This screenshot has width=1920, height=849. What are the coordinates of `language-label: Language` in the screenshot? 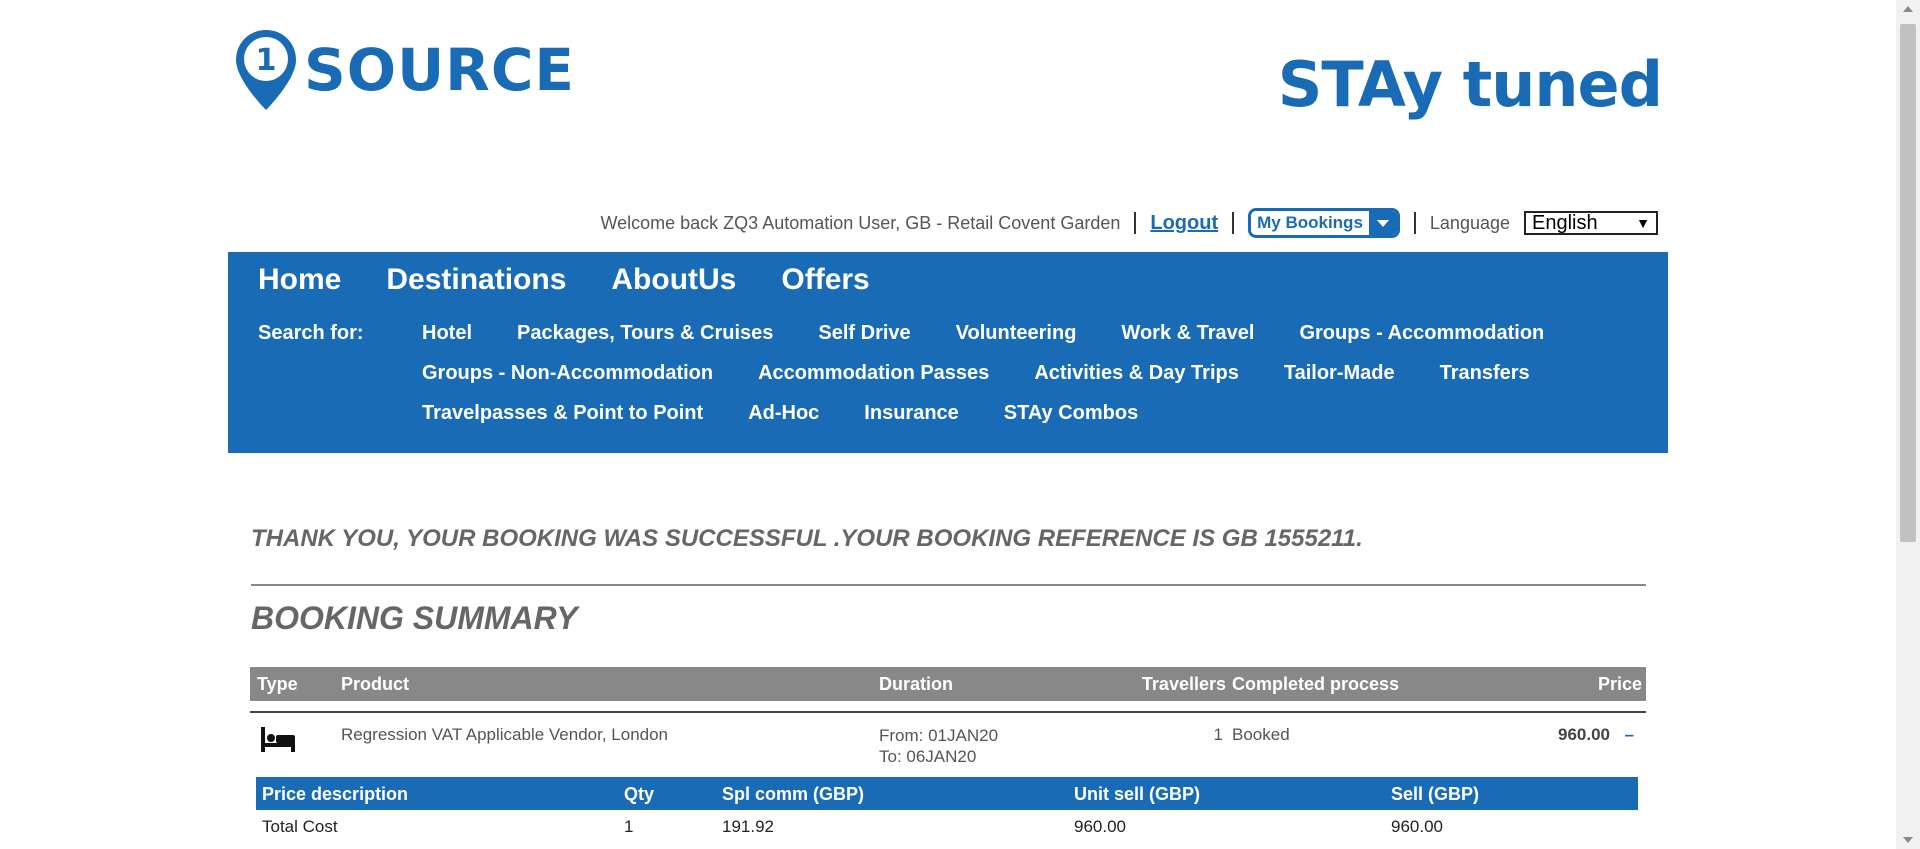 It's located at (1469, 222).